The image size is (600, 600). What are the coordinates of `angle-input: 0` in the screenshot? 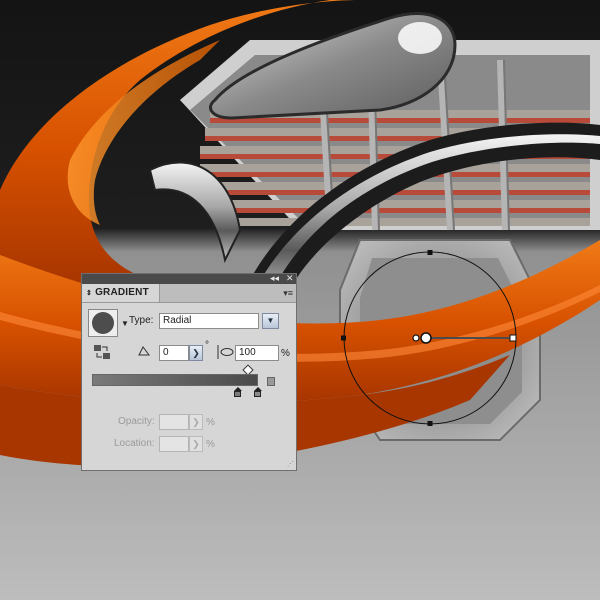 It's located at (174, 353).